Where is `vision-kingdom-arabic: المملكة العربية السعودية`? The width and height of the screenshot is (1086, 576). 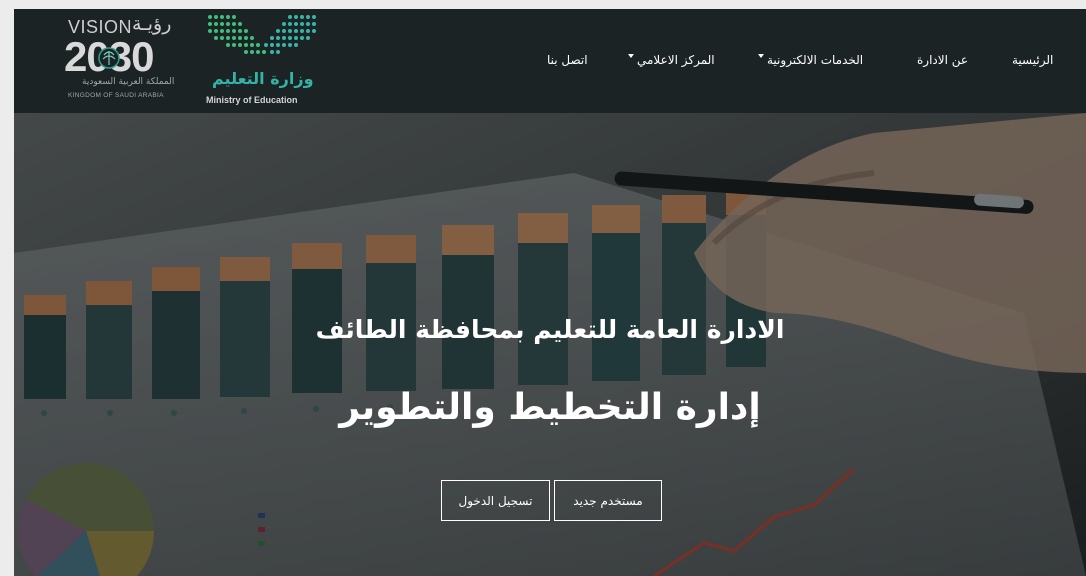
vision-kingdom-arabic: المملكة العربية السعودية is located at coordinates (128, 82).